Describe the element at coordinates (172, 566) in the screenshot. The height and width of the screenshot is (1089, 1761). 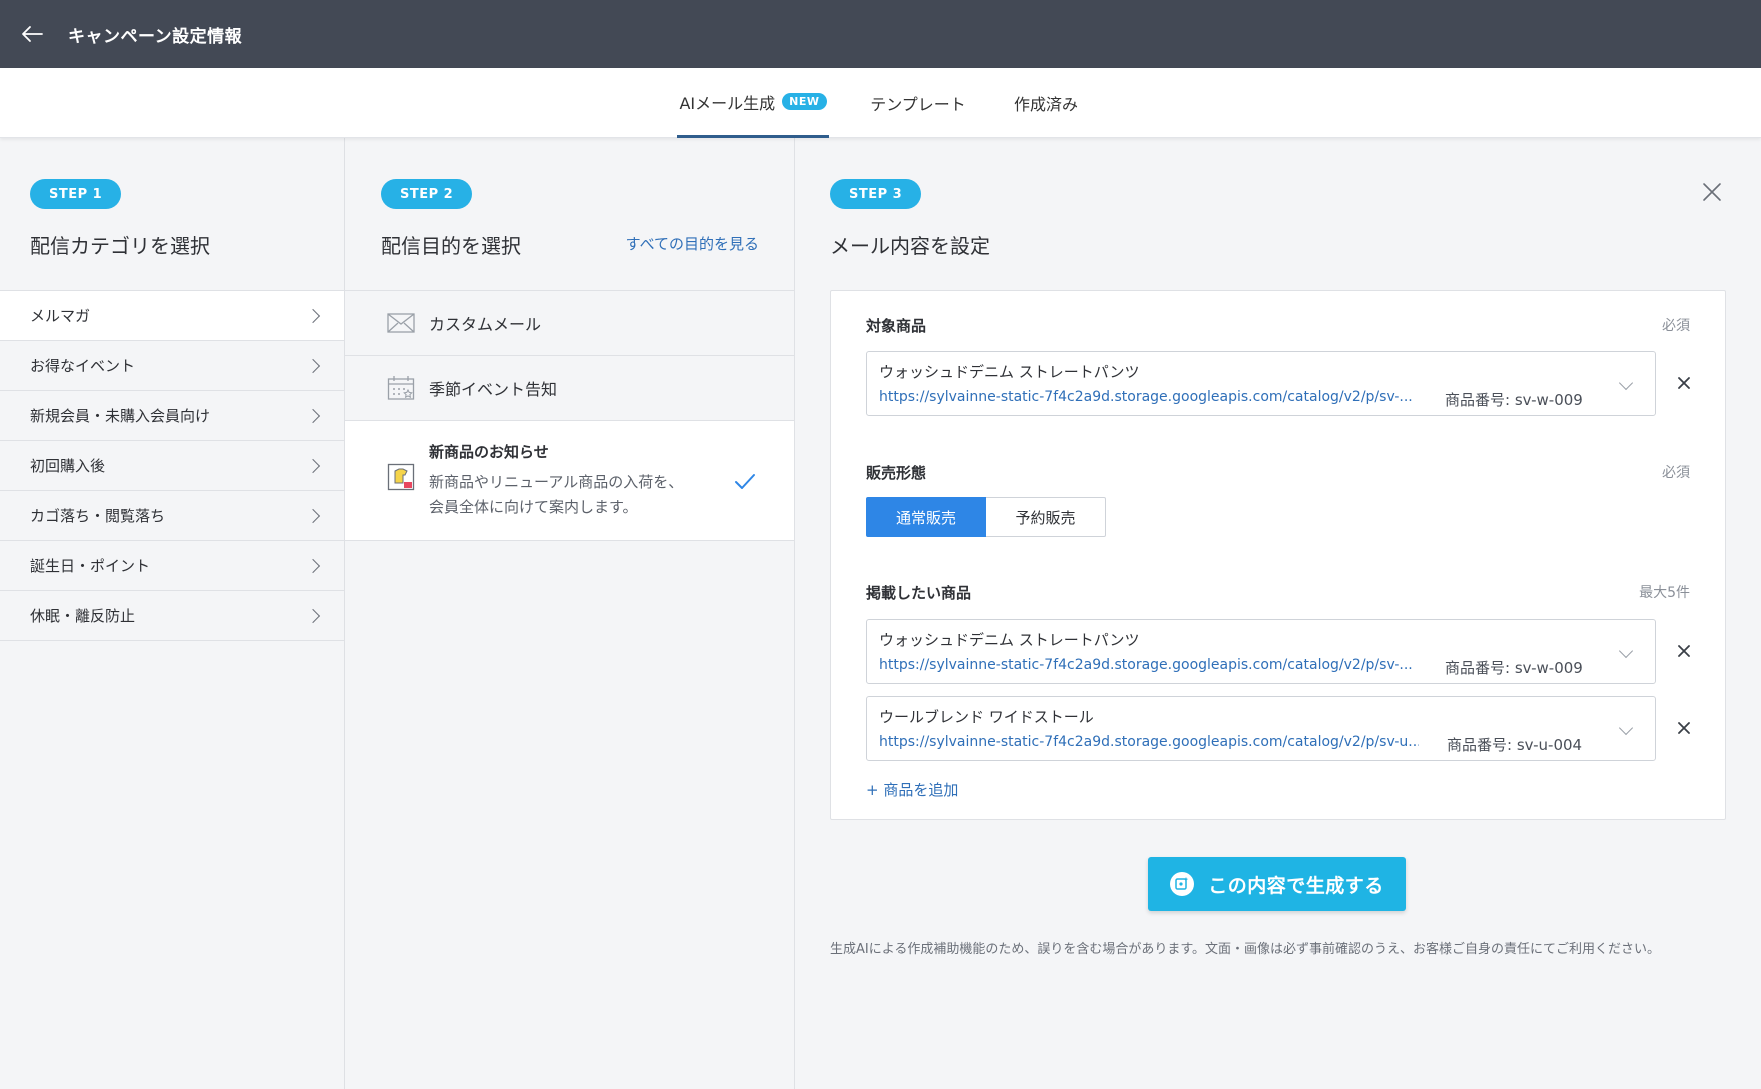
I see `category-item-birthday: 誕生日・ポイント` at that location.